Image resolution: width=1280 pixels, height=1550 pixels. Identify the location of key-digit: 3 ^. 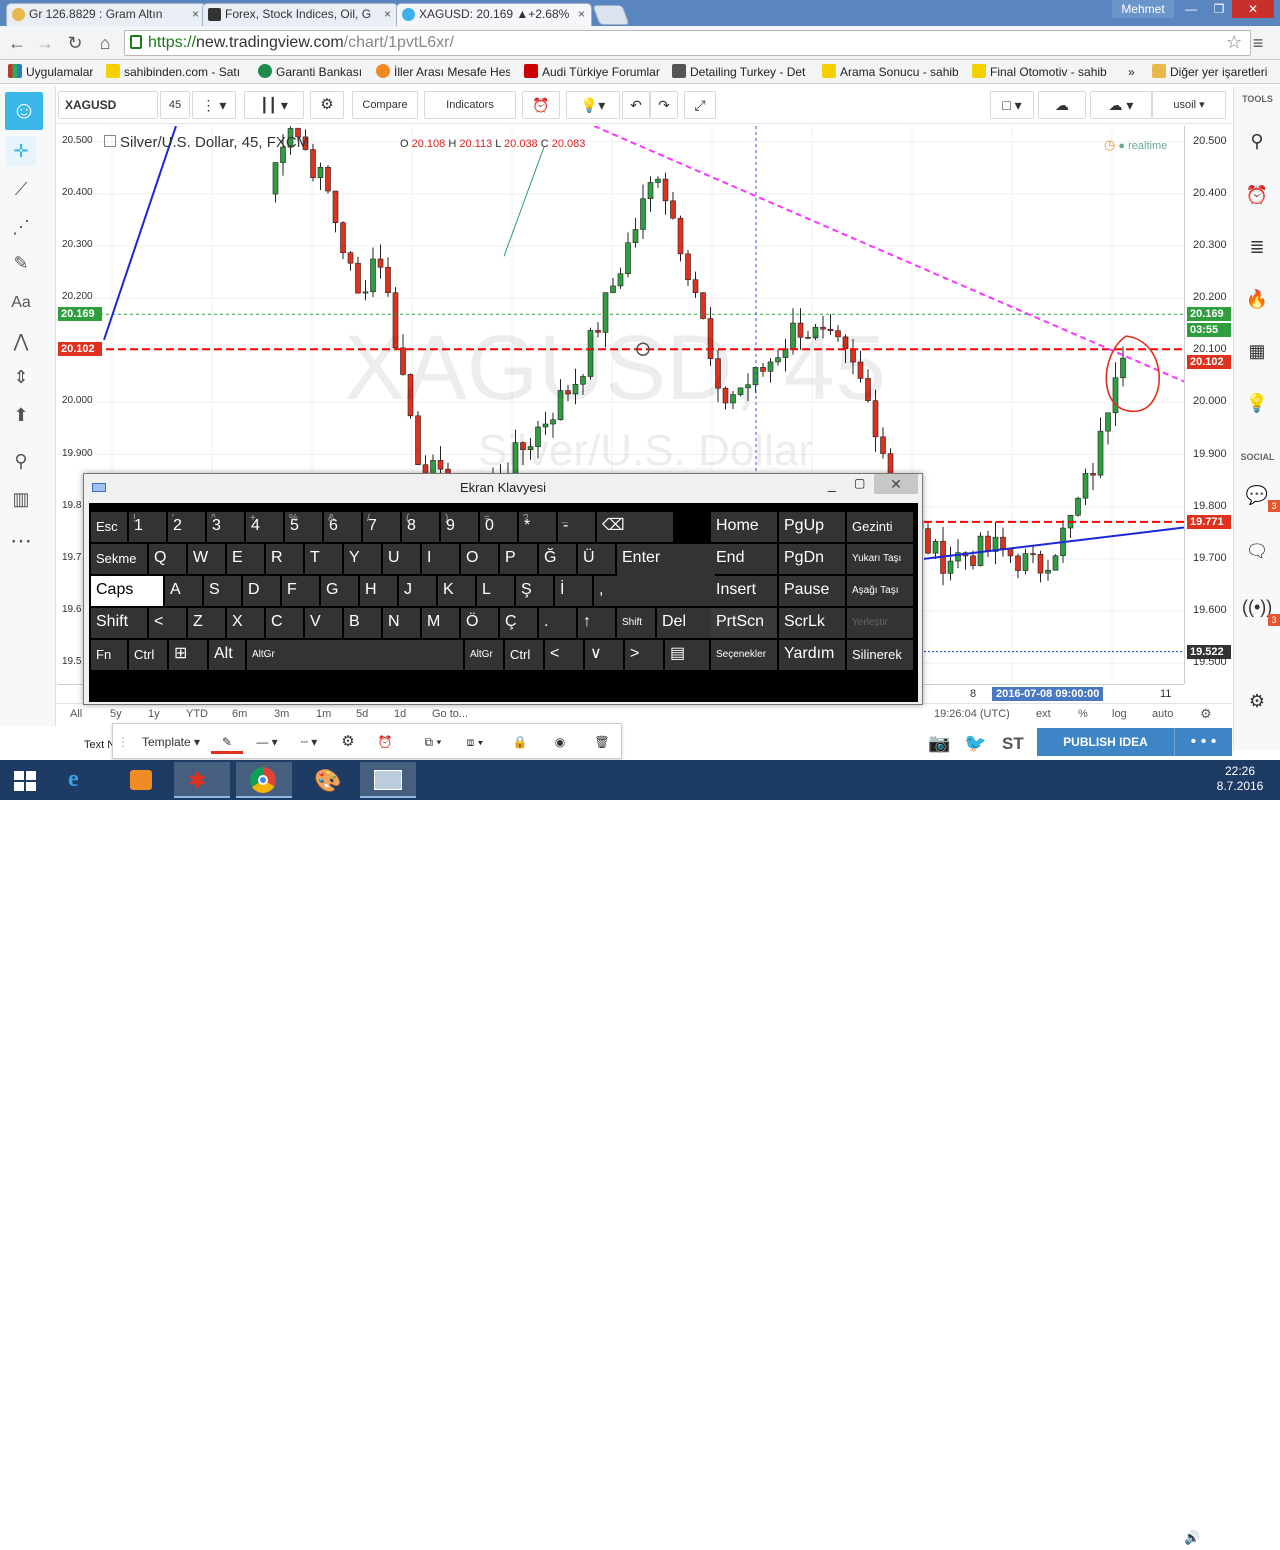
(225, 527).